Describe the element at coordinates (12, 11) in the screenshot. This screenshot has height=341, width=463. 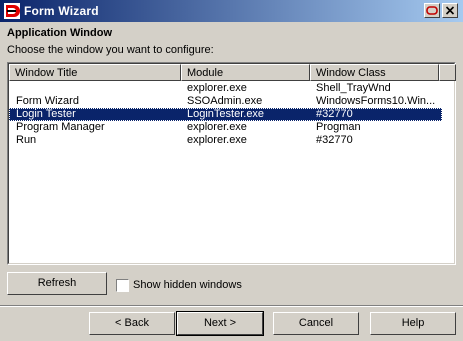
I see `app-logo-icon` at that location.